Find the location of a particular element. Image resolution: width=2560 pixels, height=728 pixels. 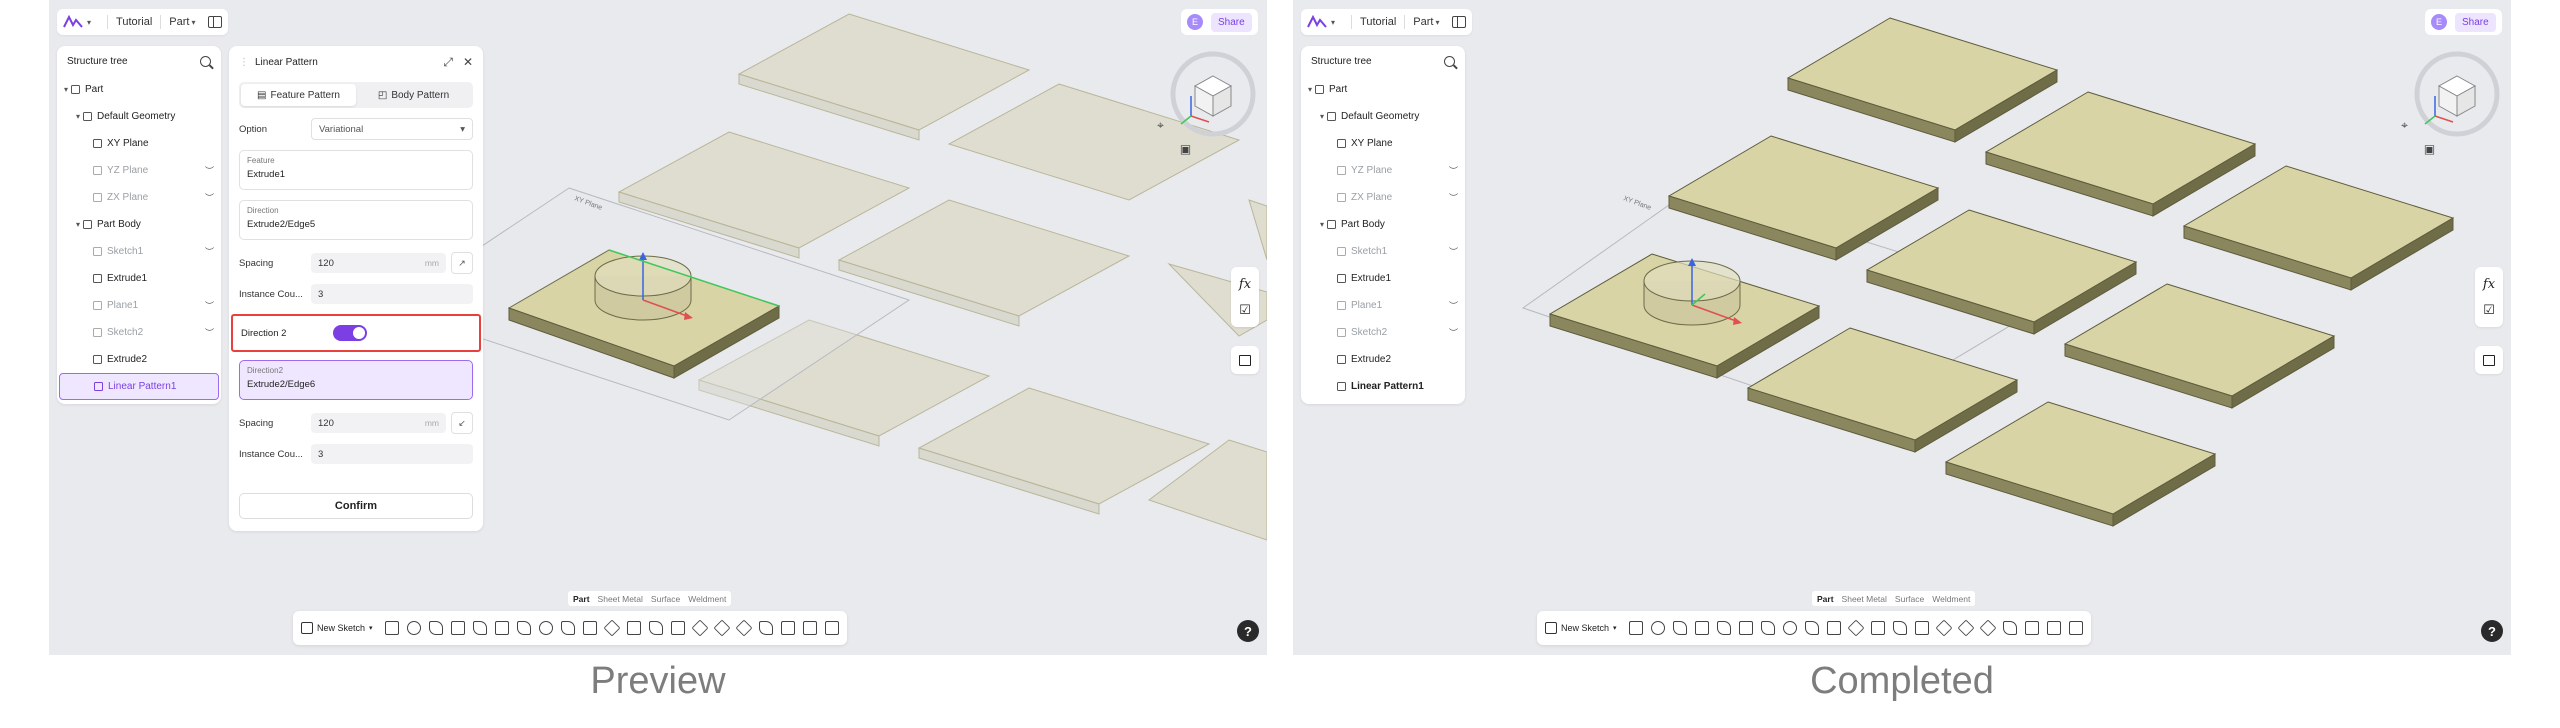

fit-view-icon: ⌖ is located at coordinates (1160, 125).